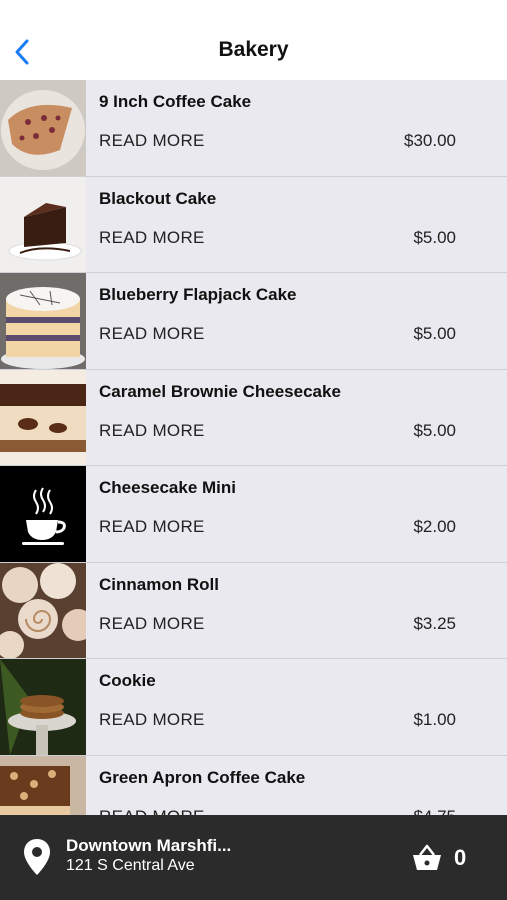 This screenshot has width=507, height=900. What do you see at coordinates (434, 526) in the screenshot?
I see `product-price: $2.00` at bounding box center [434, 526].